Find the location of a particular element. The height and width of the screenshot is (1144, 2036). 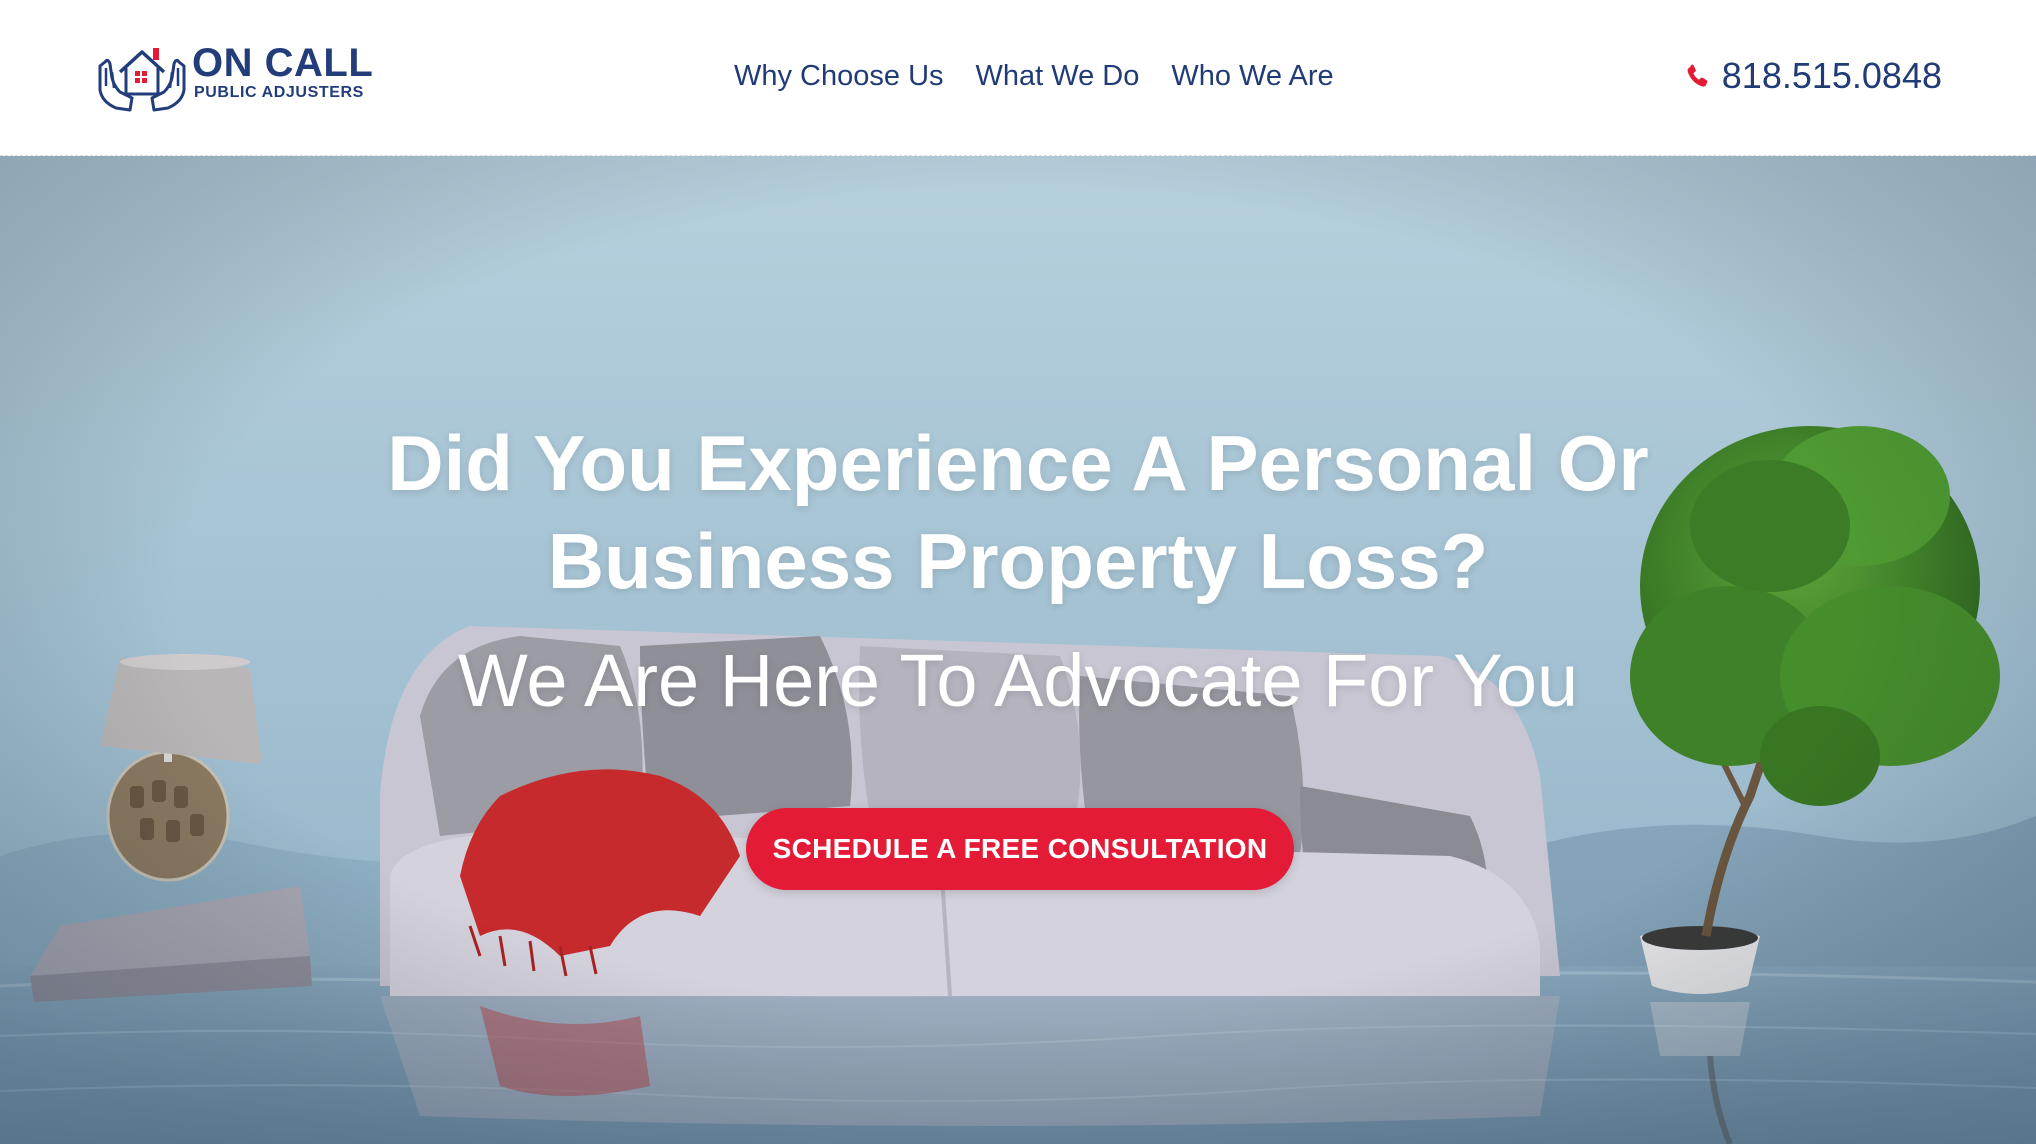

nav-who-we-are: Who We Are is located at coordinates (1252, 76).